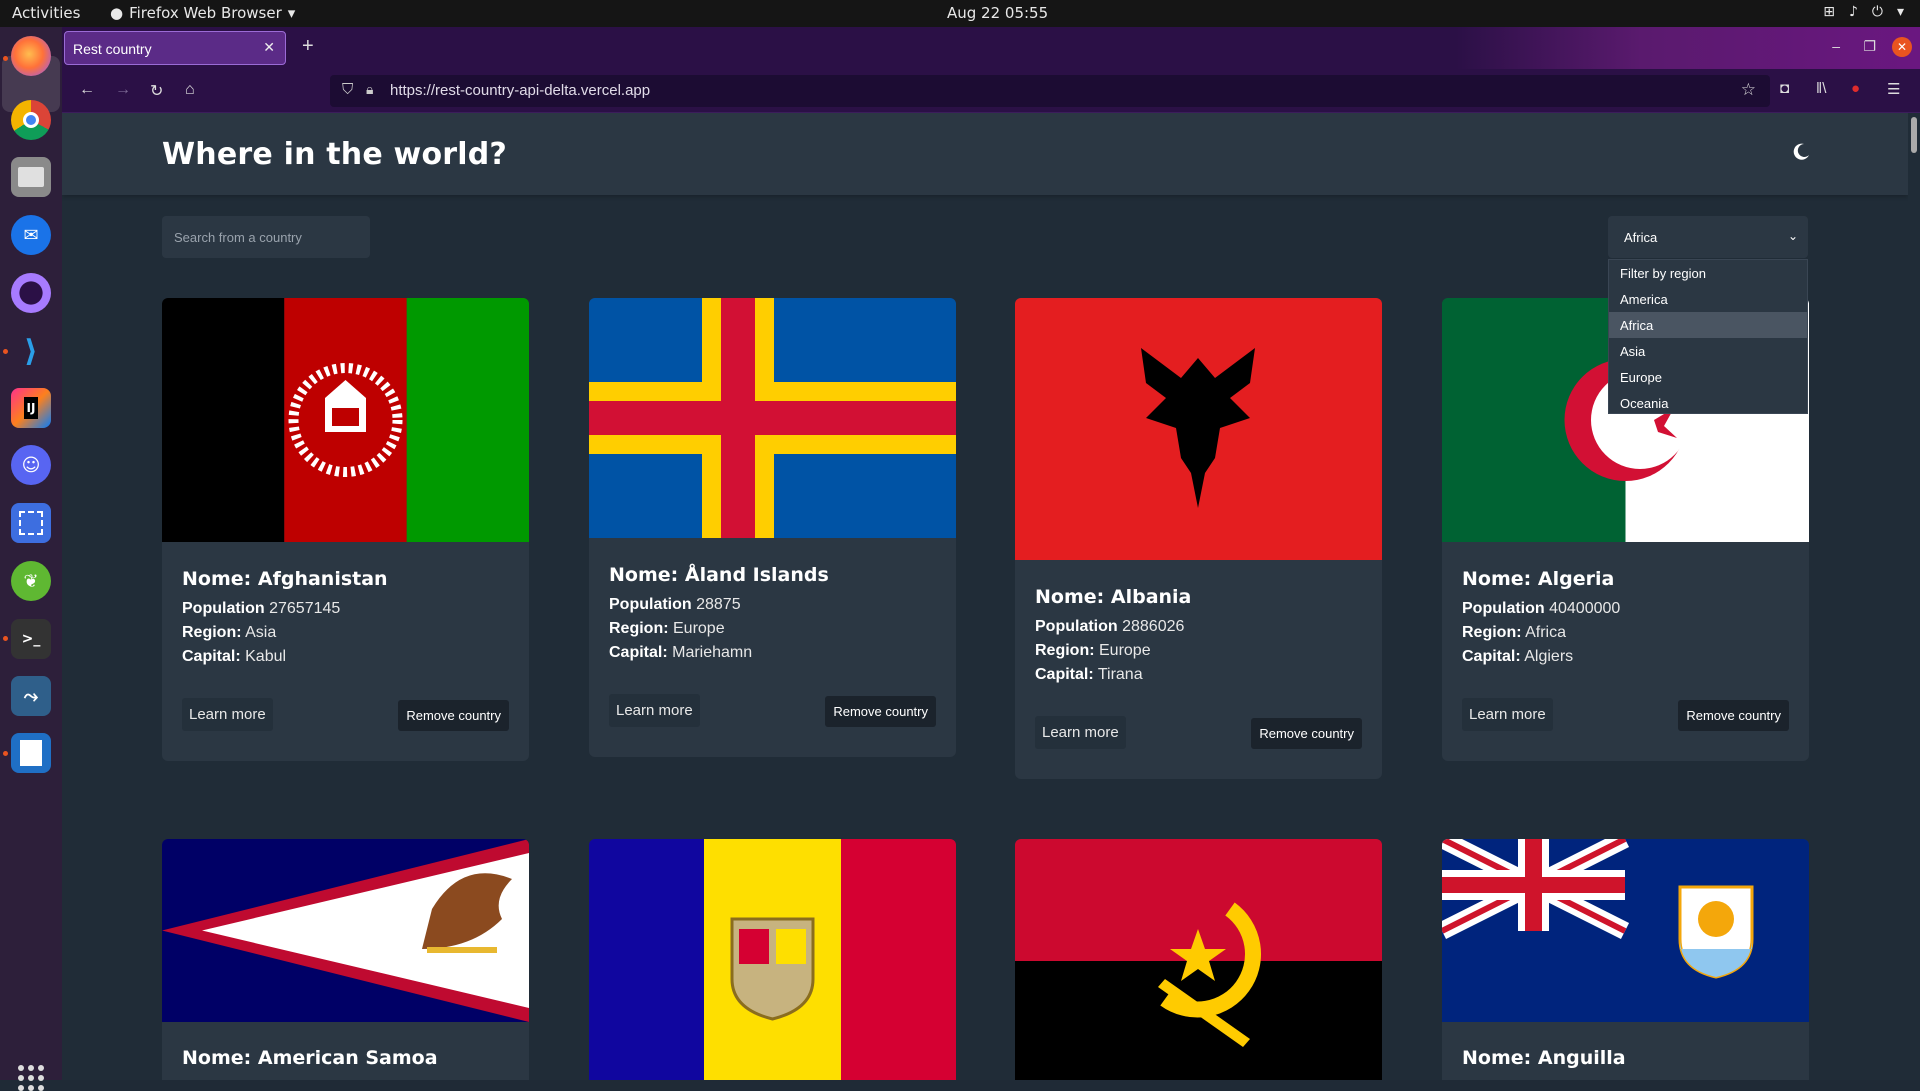  I want to click on option-asia: Asia, so click(1708, 351).